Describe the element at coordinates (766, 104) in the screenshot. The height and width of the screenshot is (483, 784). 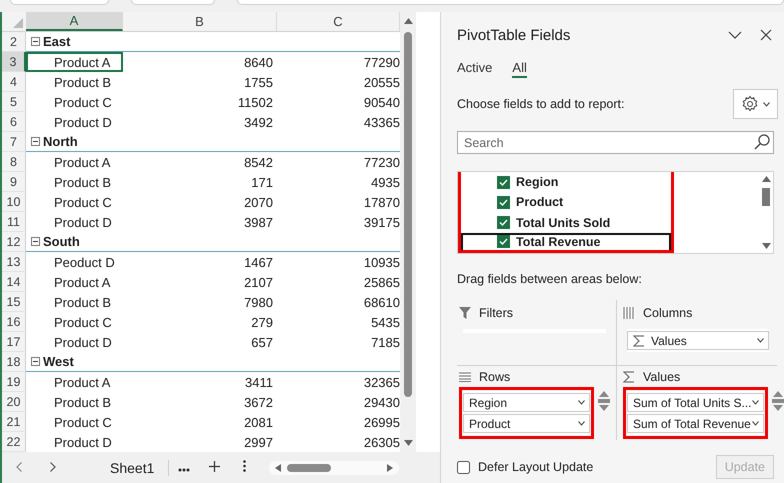
I see `caret-icon` at that location.